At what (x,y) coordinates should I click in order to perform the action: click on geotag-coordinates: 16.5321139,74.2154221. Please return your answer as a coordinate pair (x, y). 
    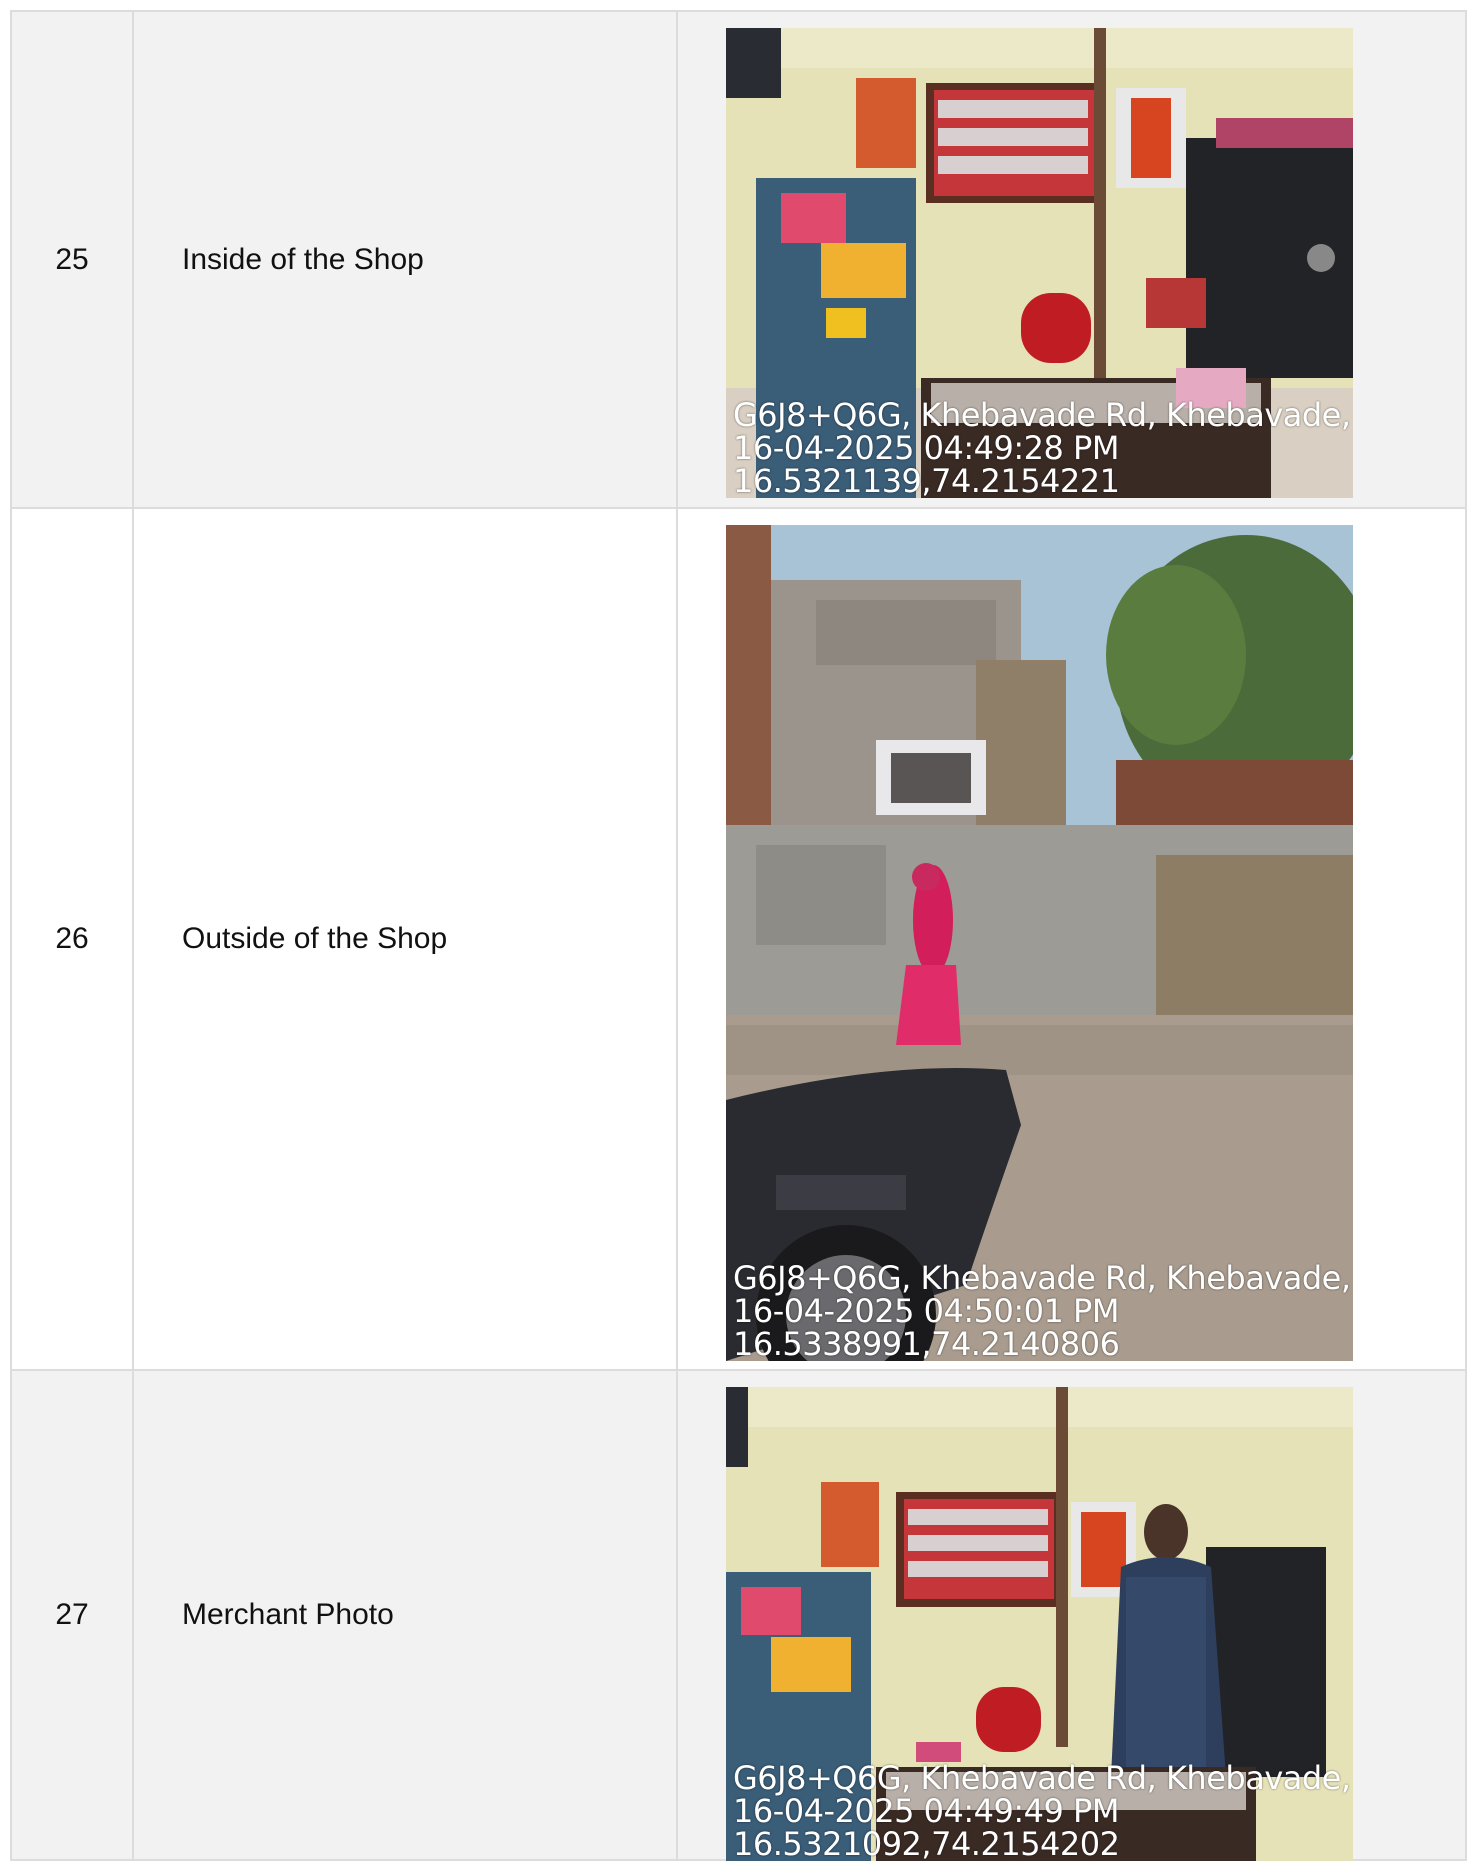
    Looking at the image, I should click on (926, 480).